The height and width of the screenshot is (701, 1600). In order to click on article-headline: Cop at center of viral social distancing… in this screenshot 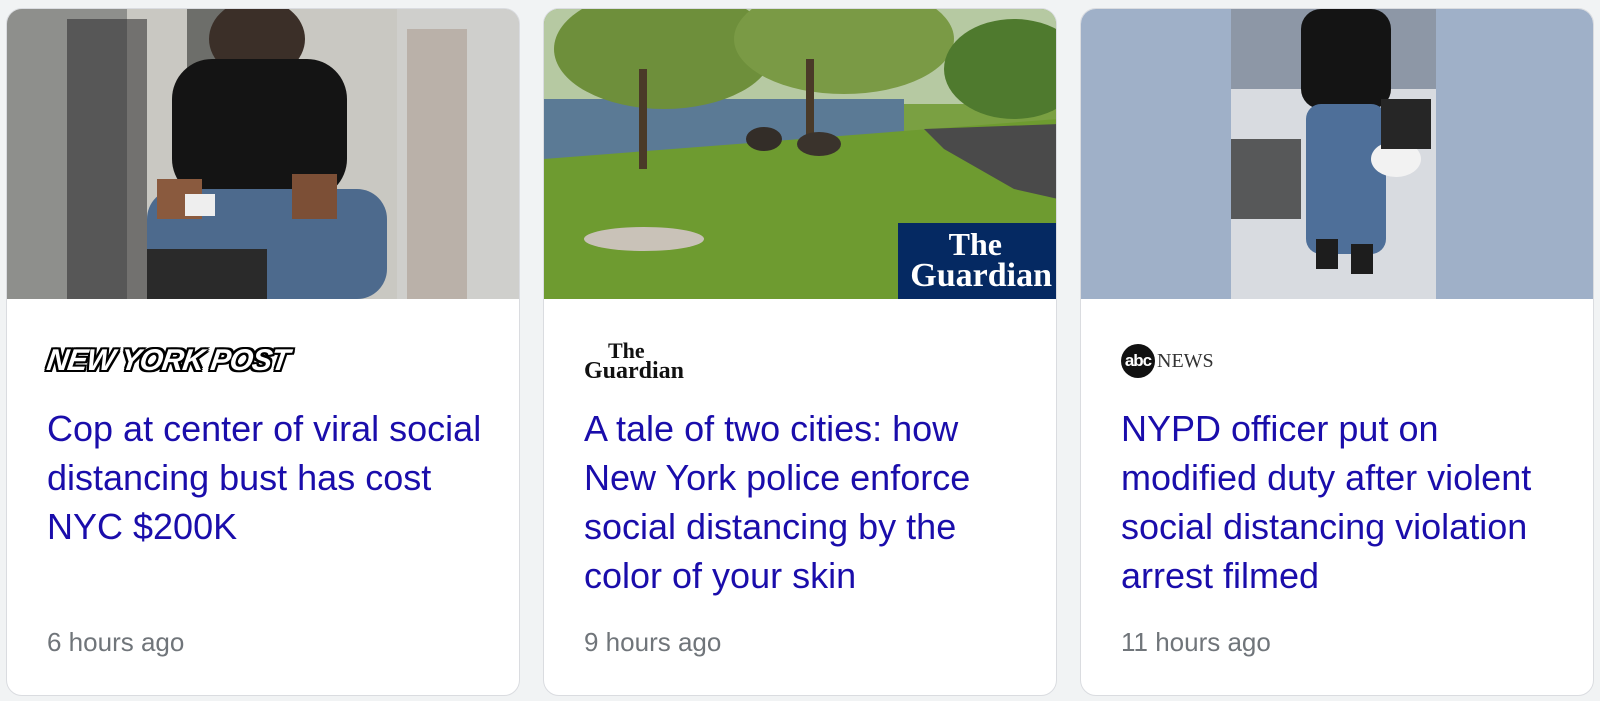, I will do `click(267, 477)`.